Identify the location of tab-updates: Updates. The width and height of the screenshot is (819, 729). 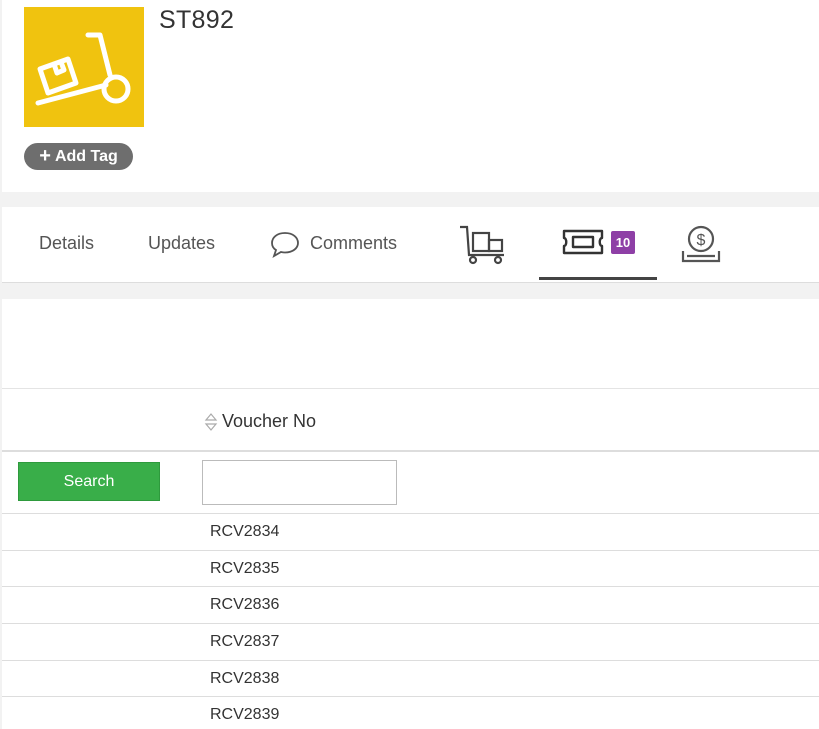
(181, 243).